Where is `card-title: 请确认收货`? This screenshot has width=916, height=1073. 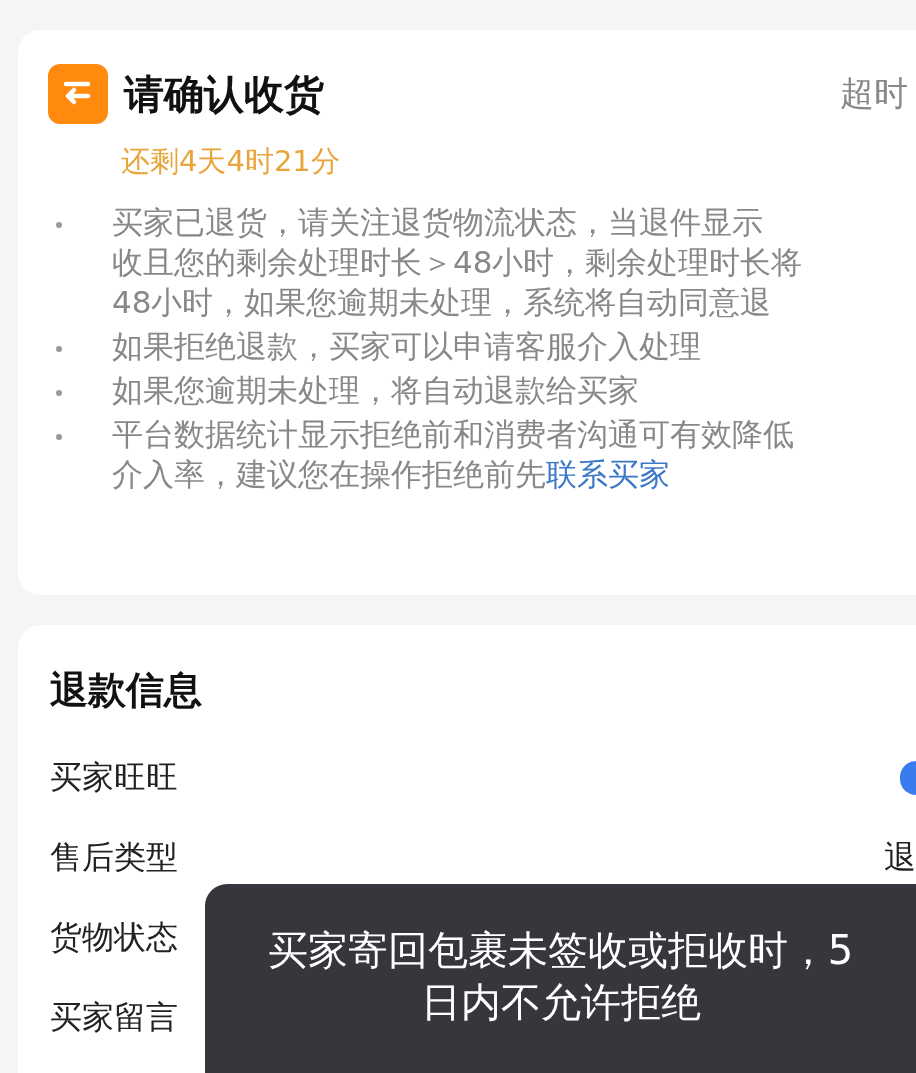
card-title: 请确认收货 is located at coordinates (224, 94).